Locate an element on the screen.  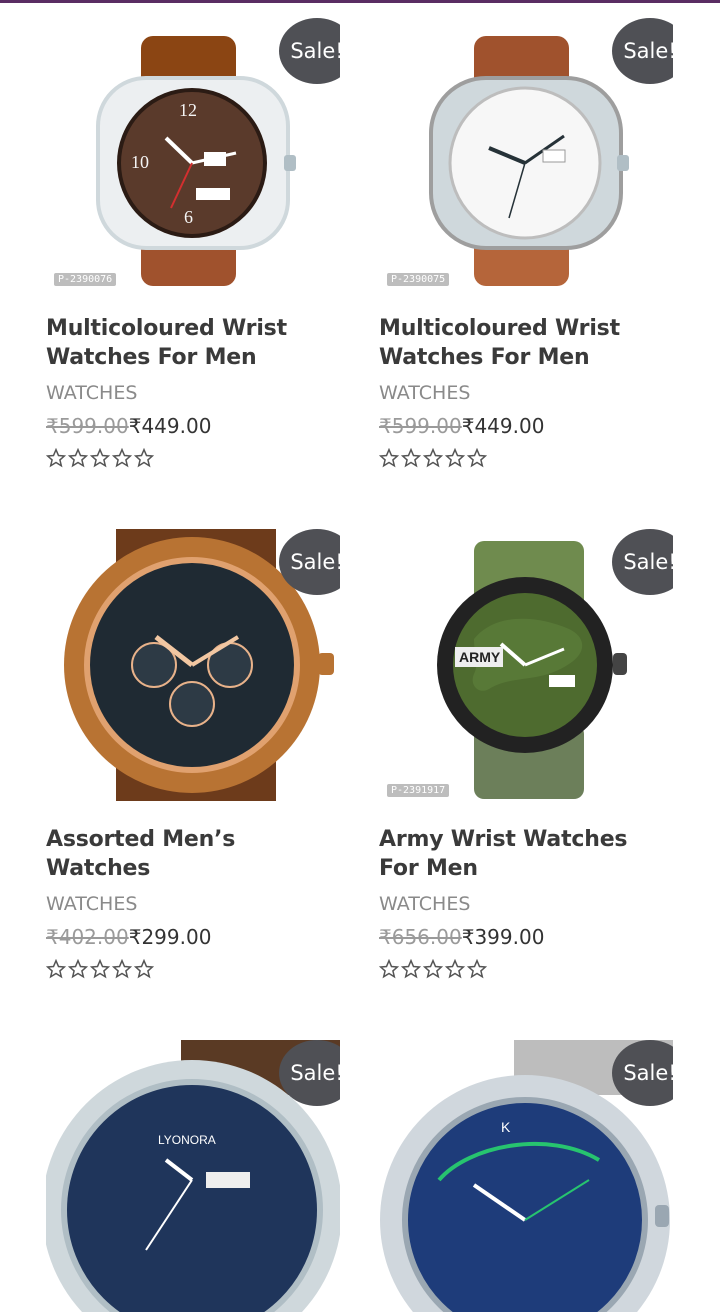
product-image: ARMY Sale! P-2391917 is located at coordinates (526, 665).